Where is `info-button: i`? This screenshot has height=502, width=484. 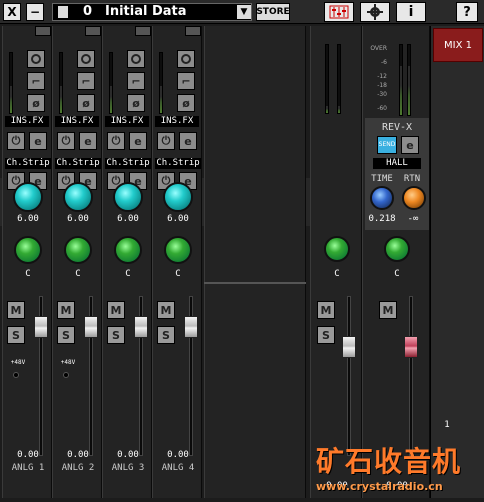 info-button: i is located at coordinates (411, 12).